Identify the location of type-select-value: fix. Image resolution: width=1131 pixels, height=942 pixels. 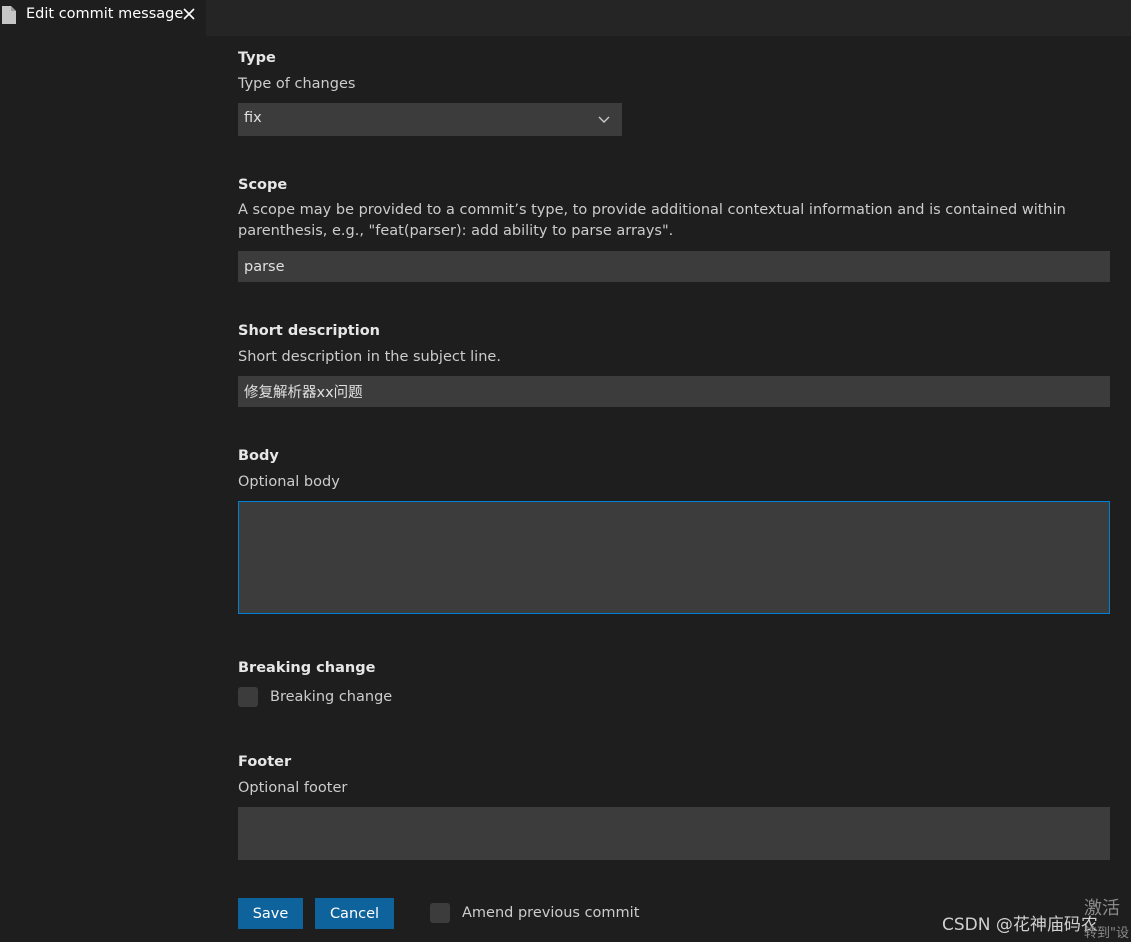
(253, 118).